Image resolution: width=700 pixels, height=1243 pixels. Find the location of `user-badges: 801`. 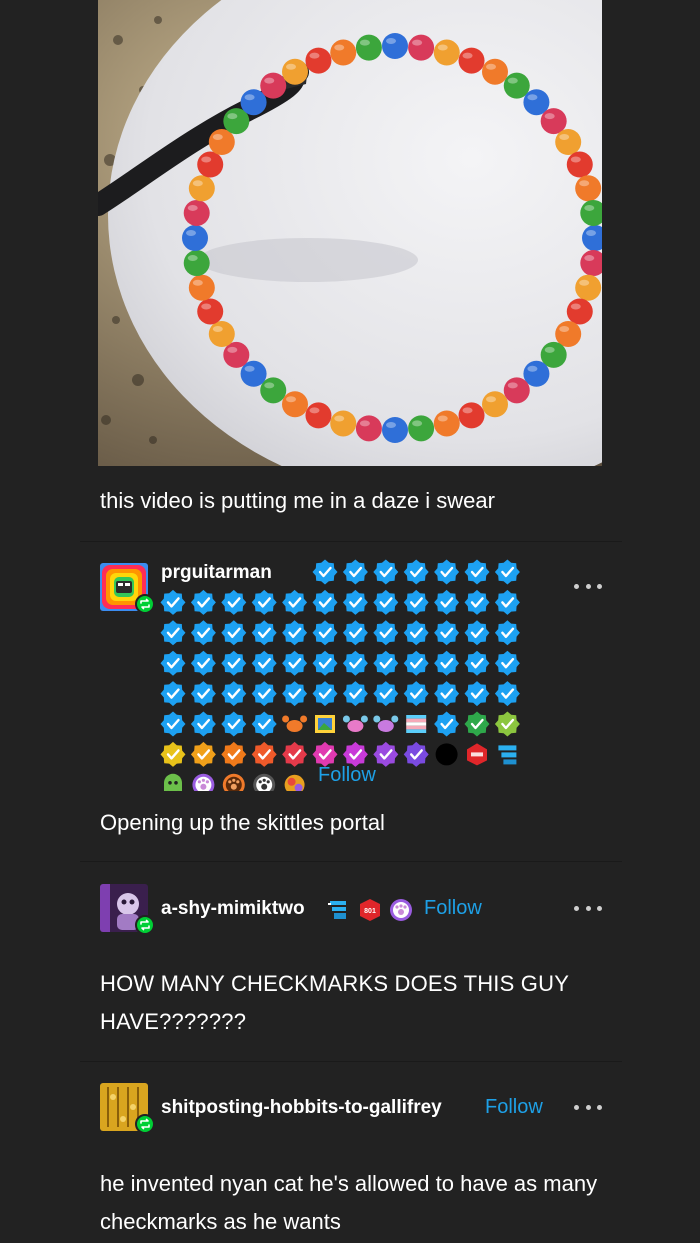

user-badges: 801 is located at coordinates (371, 912).